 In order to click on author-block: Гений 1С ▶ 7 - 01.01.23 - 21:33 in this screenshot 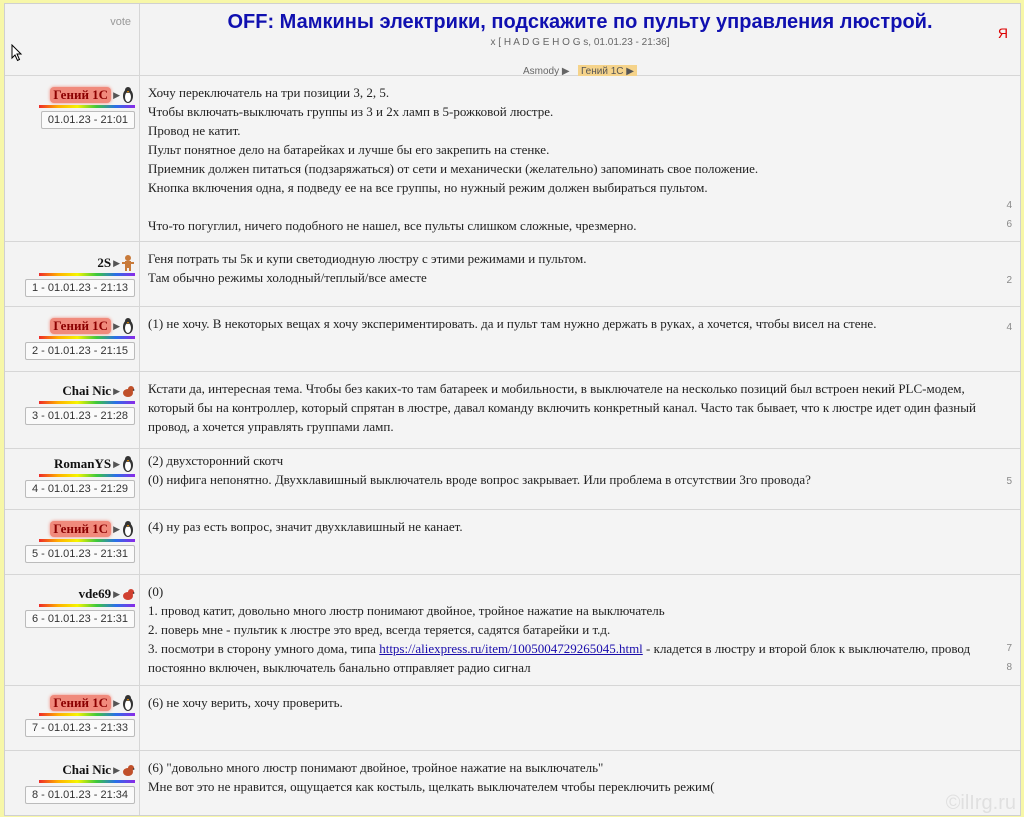, I will do `click(80, 716)`.